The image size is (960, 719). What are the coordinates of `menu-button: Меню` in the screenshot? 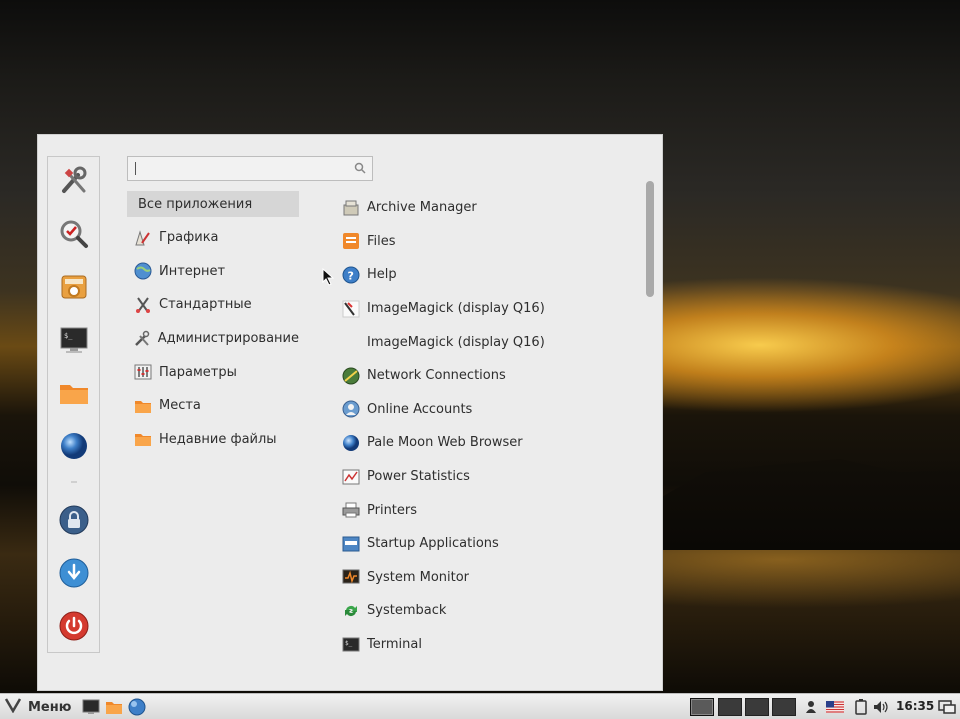 It's located at (37, 707).